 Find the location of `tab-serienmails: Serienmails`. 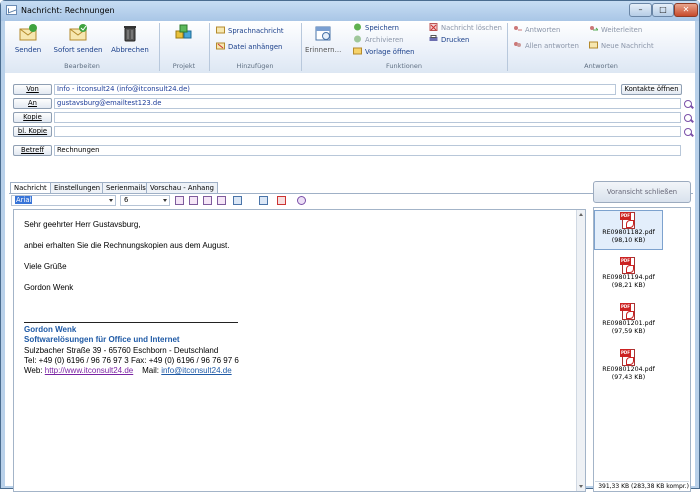

tab-serienmails: Serienmails is located at coordinates (126, 187).